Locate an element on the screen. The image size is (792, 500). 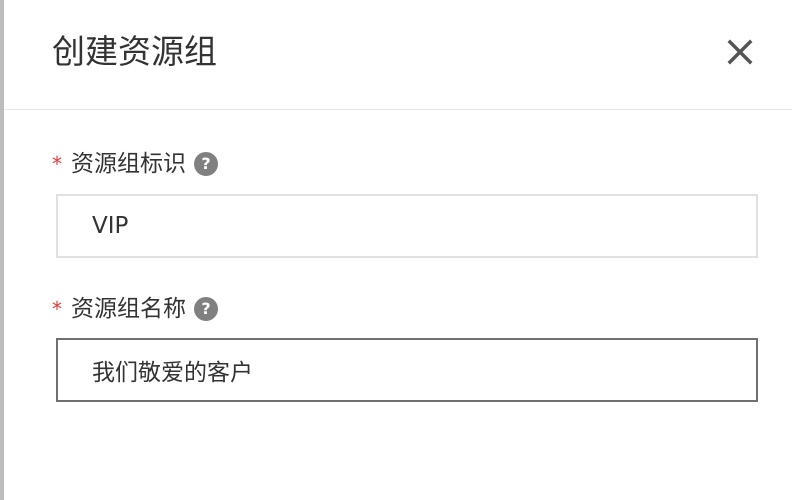
close-icon is located at coordinates (740, 52).